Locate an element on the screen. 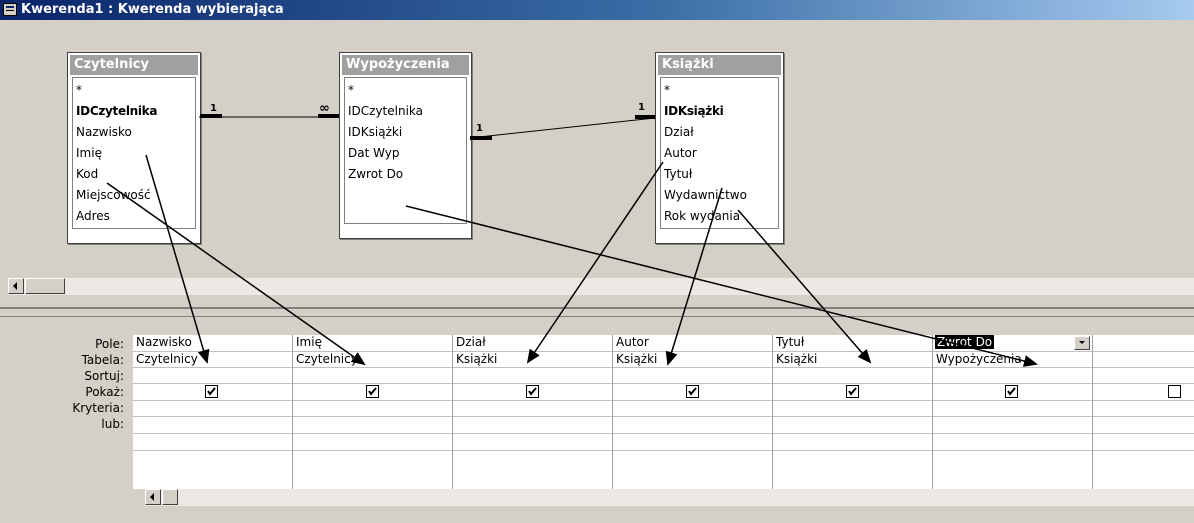  grid-cell-field: Nazwisko is located at coordinates (213, 343).